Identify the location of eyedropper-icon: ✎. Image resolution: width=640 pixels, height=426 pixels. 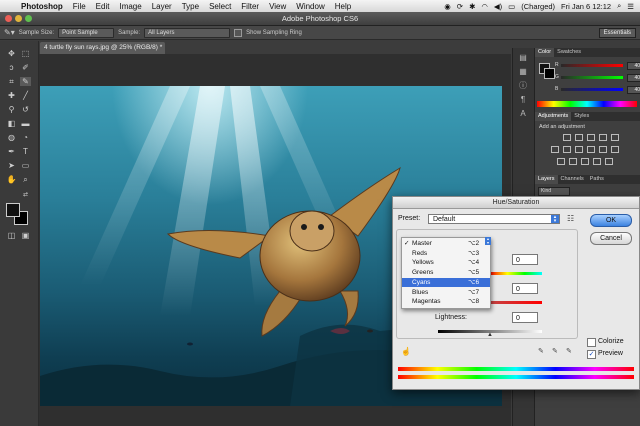
(541, 351).